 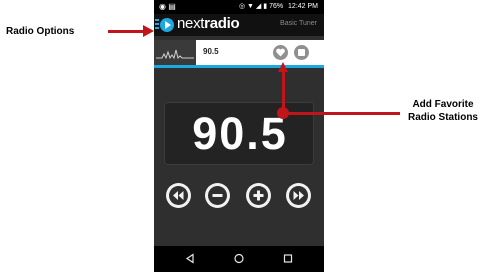 What do you see at coordinates (303, 6) in the screenshot?
I see `clock: 12:42 PM` at bounding box center [303, 6].